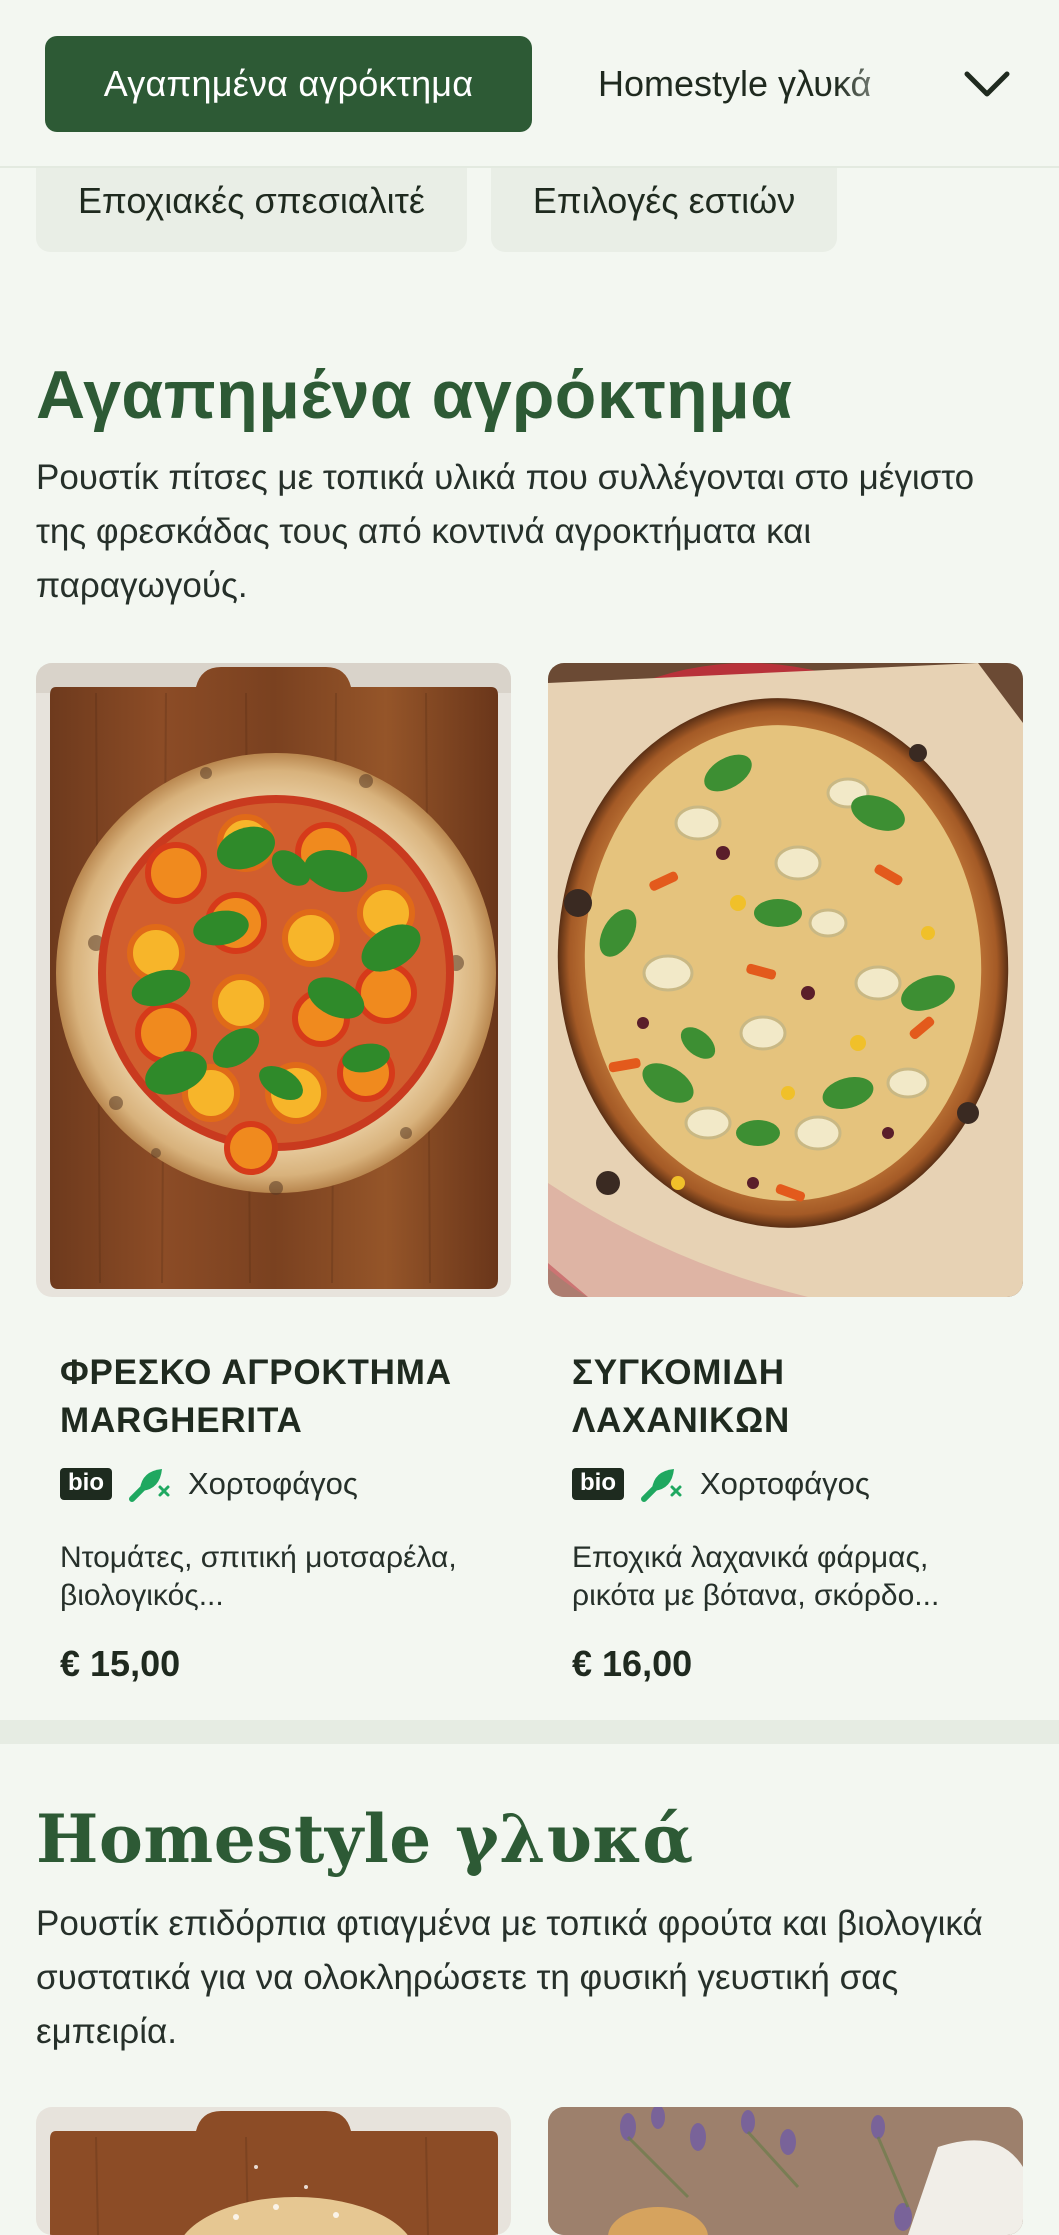  Describe the element at coordinates (529, 1732) in the screenshot. I see `section-divider` at that location.